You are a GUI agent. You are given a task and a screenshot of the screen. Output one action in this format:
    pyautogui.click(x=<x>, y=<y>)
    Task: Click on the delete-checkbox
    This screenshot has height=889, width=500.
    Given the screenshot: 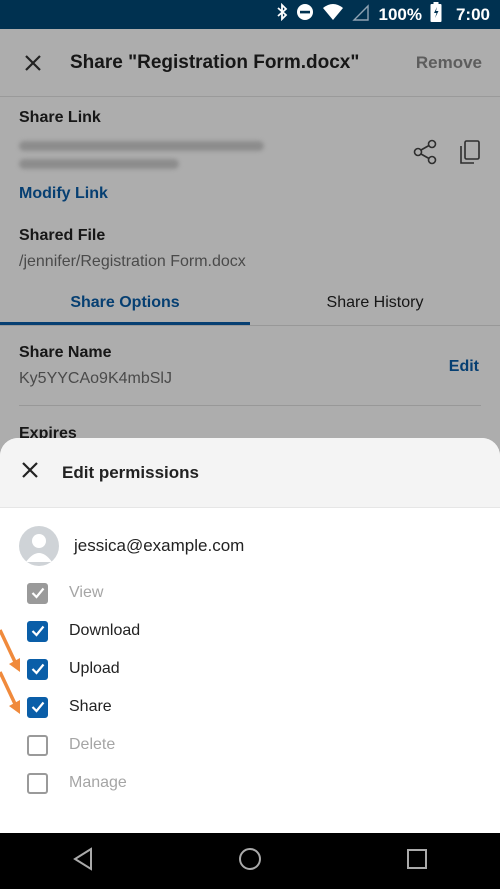 What is the action you would take?
    pyautogui.click(x=37, y=745)
    